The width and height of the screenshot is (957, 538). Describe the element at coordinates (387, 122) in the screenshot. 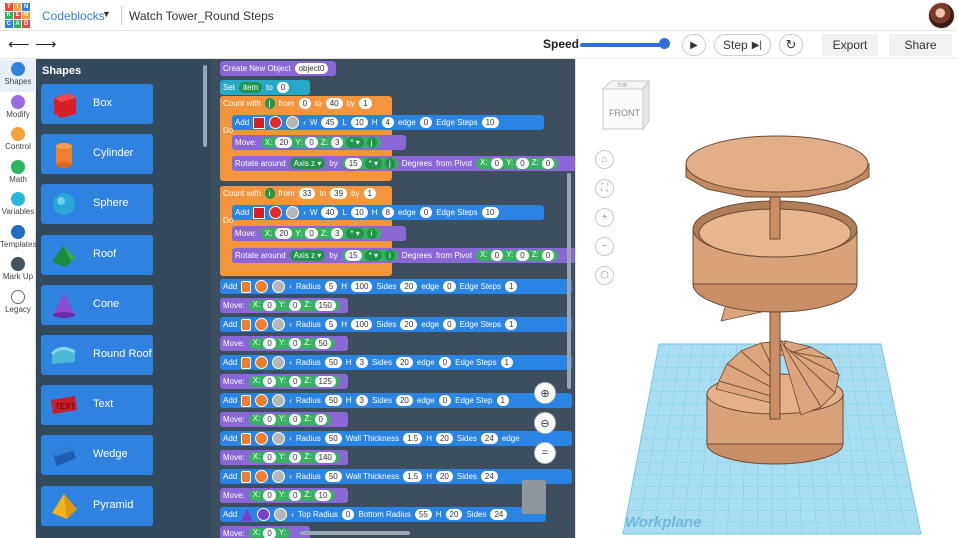

I see `value-field: 4` at that location.